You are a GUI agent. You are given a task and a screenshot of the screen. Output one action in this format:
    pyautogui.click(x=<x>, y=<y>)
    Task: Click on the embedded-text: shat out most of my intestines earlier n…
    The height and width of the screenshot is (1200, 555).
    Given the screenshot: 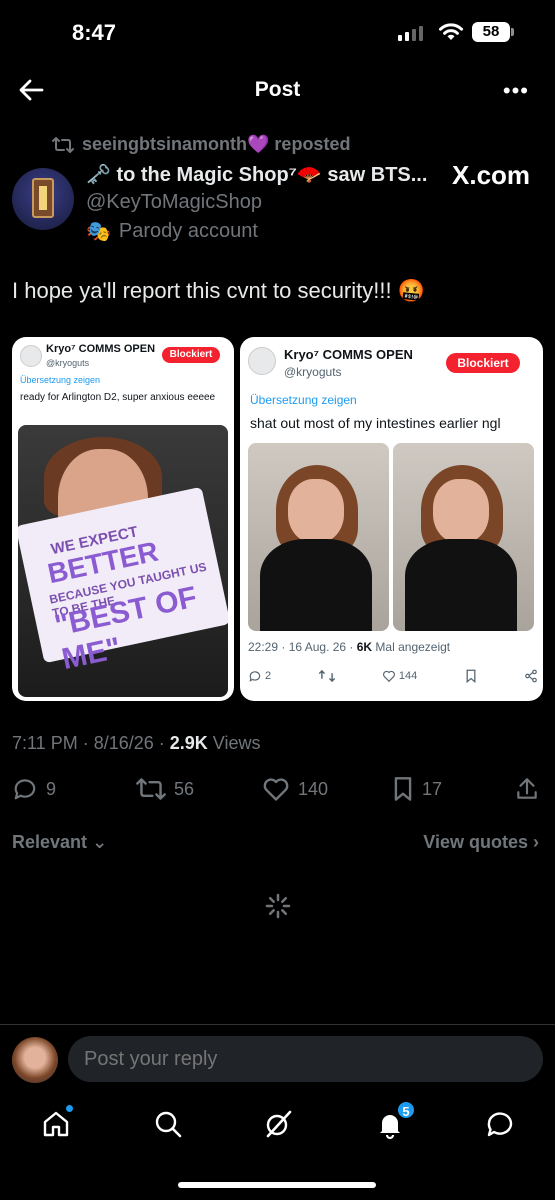 What is the action you would take?
    pyautogui.click(x=375, y=423)
    